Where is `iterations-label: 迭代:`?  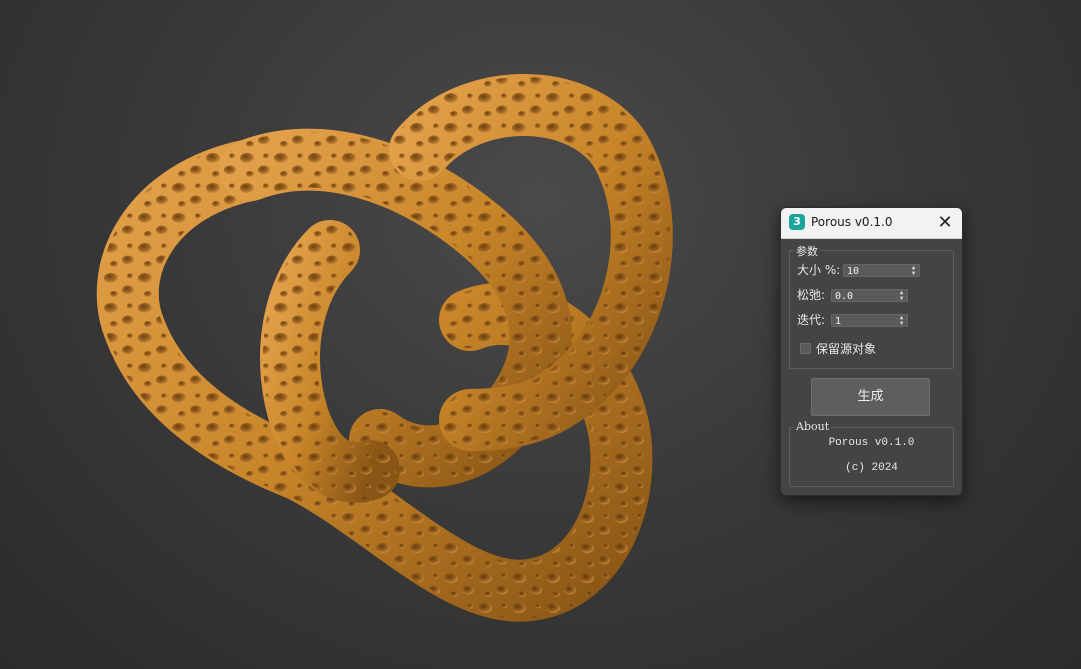
iterations-label: 迭代: is located at coordinates (811, 320).